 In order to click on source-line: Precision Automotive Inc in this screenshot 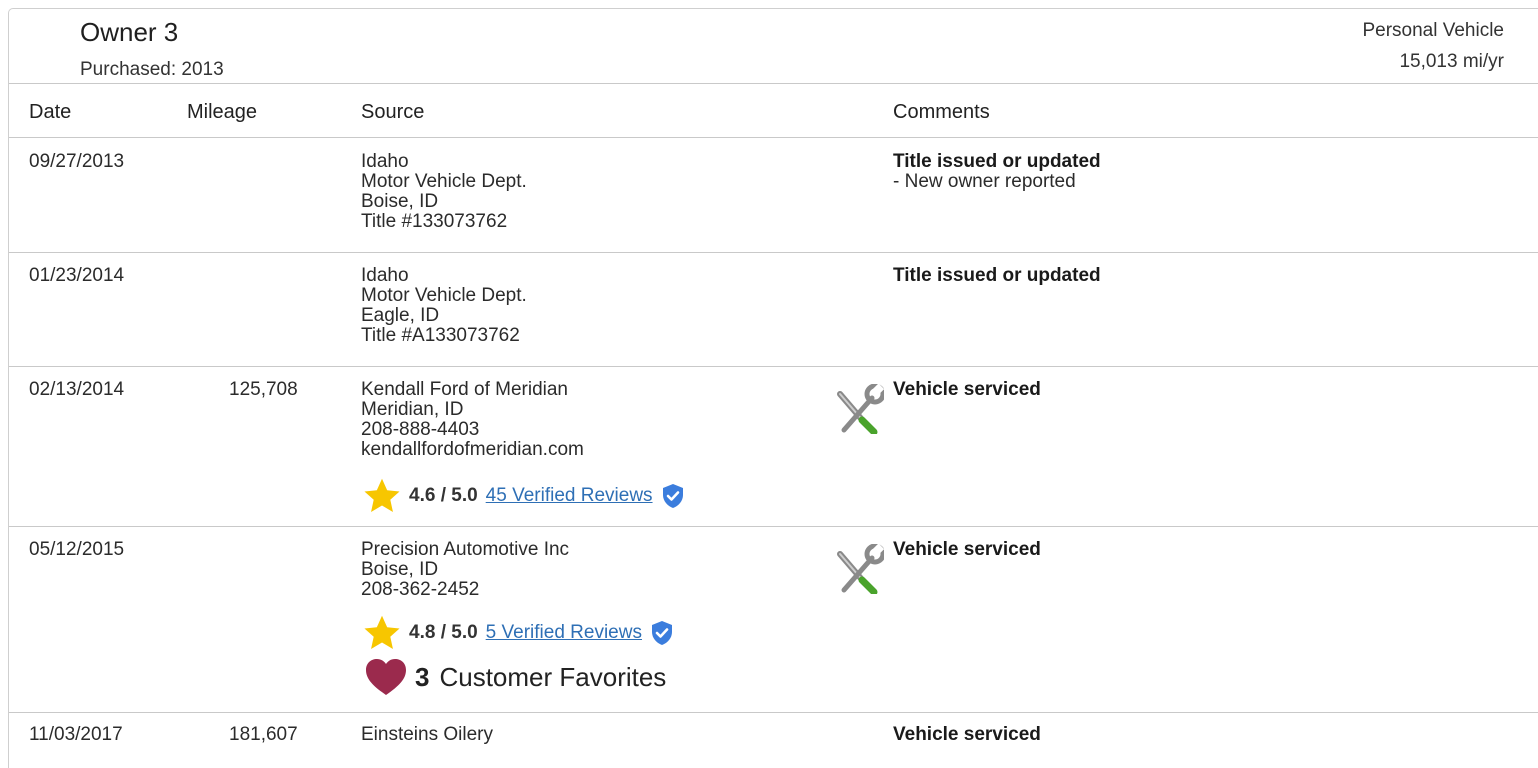, I will do `click(465, 549)`.